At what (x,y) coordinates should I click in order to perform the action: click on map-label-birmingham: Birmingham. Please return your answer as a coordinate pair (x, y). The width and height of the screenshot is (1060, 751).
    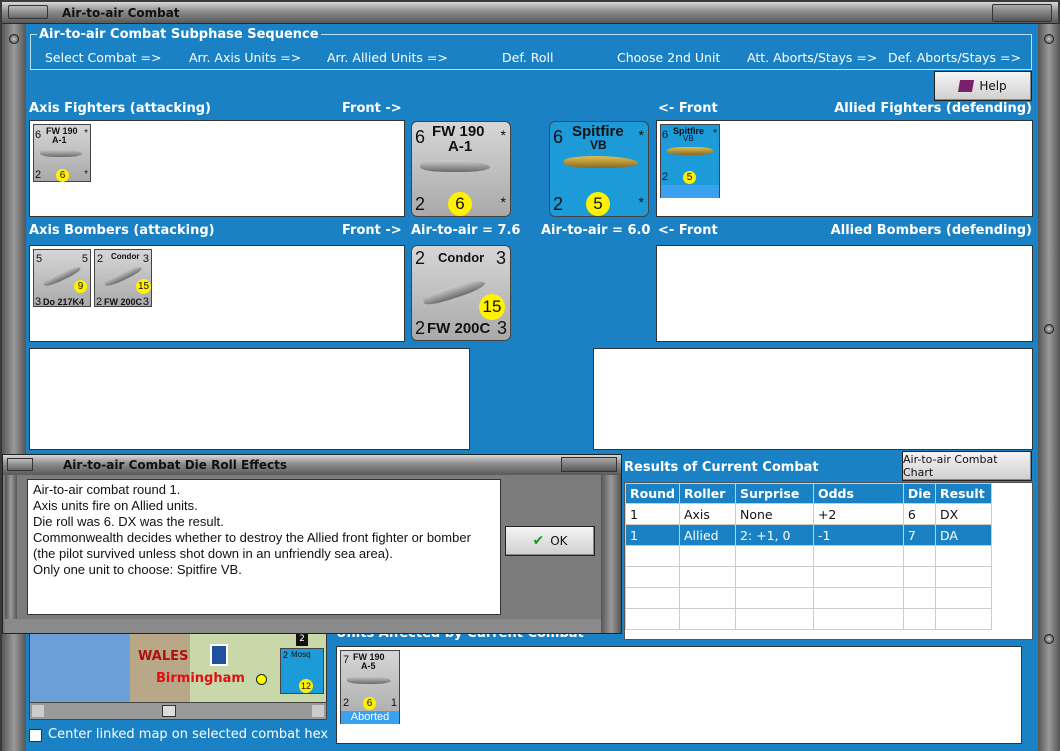
    Looking at the image, I should click on (200, 678).